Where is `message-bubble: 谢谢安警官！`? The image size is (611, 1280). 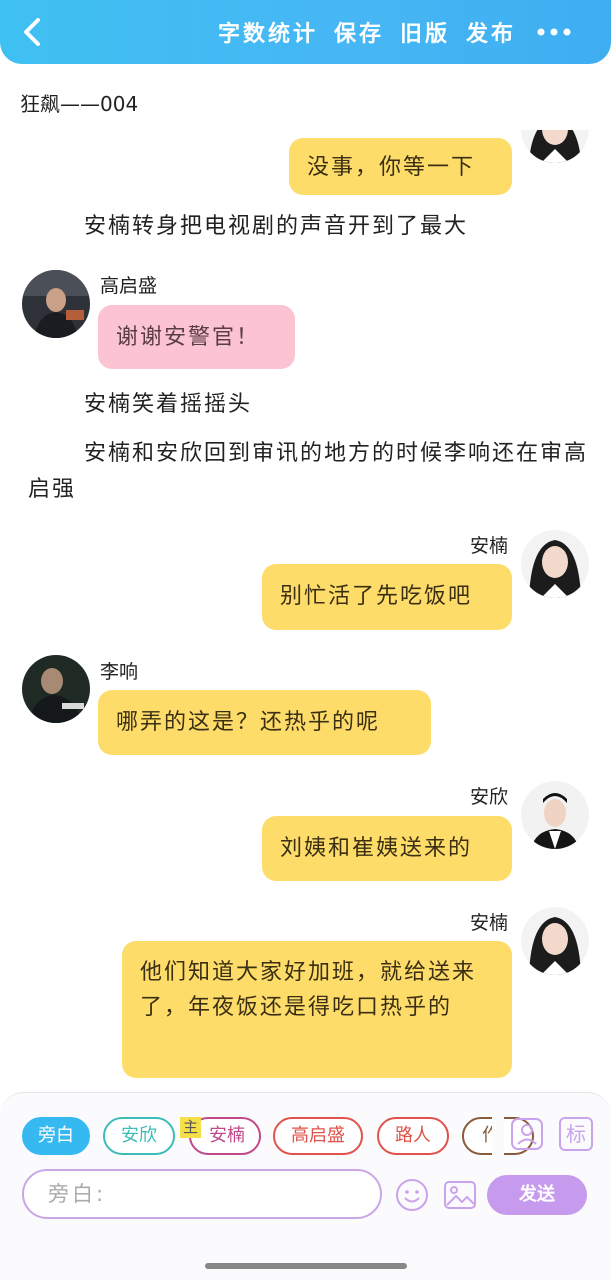 message-bubble: 谢谢安警官！ is located at coordinates (196, 337).